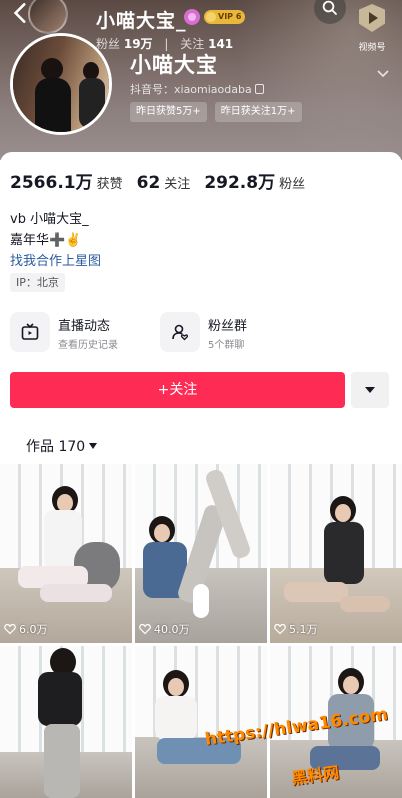 The height and width of the screenshot is (798, 402). I want to click on live-subtitle: 查看历史记录, so click(88, 345).